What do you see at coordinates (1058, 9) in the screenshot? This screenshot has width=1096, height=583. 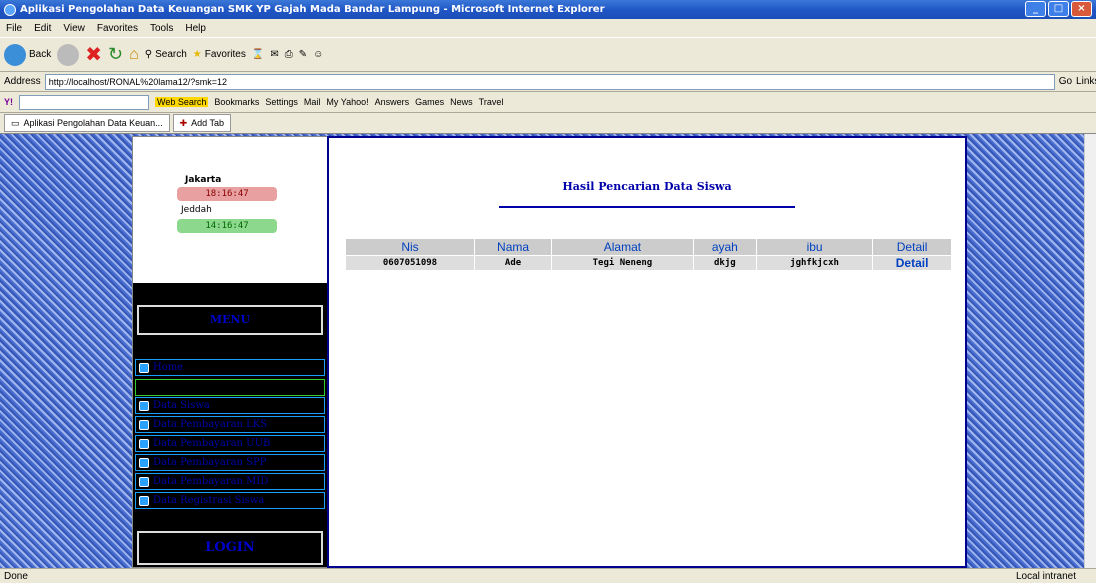 I see `maximize-button: □` at bounding box center [1058, 9].